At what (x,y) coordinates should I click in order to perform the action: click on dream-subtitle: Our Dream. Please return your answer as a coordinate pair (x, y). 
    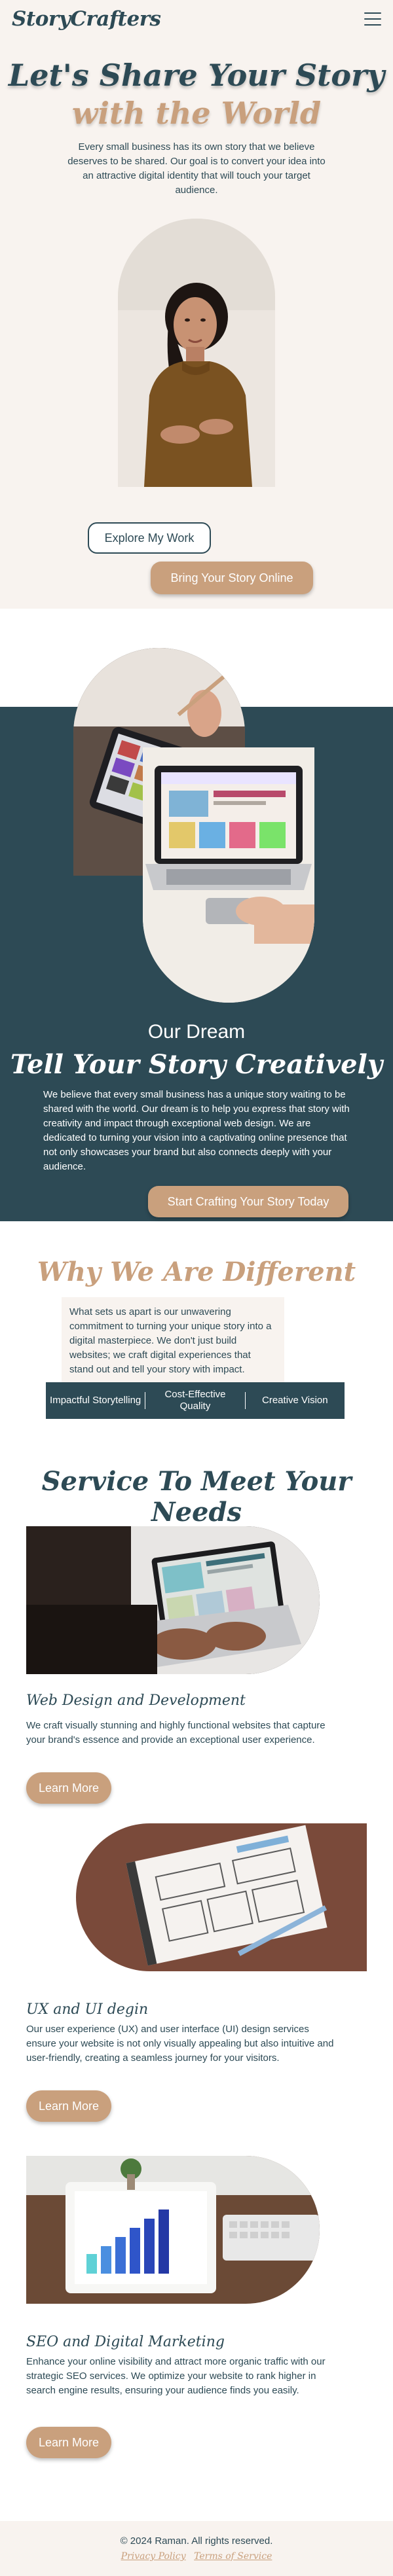
    Looking at the image, I should click on (196, 1032).